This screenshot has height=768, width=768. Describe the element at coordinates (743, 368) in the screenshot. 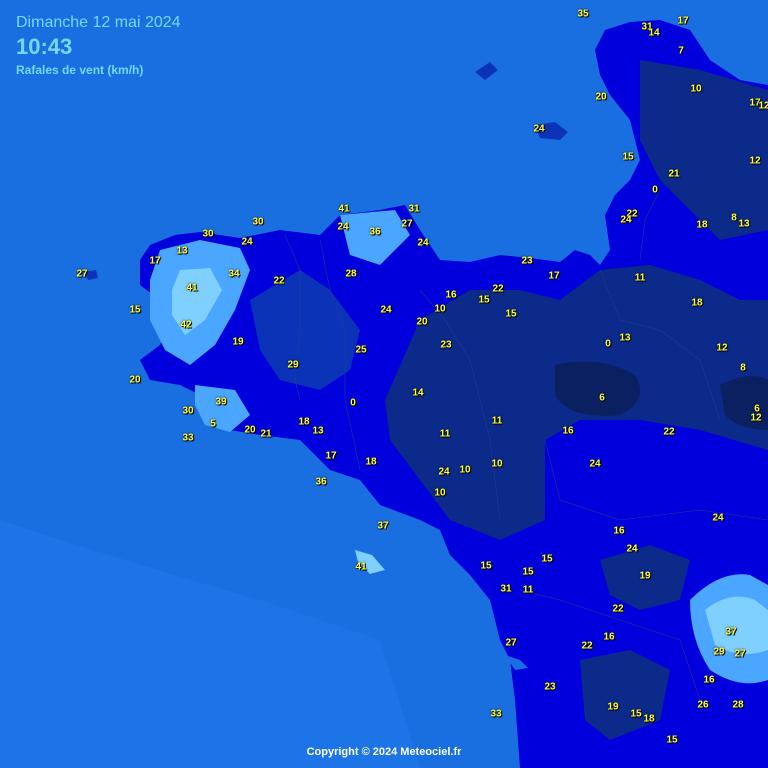

I see `station-value-label: 8` at that location.